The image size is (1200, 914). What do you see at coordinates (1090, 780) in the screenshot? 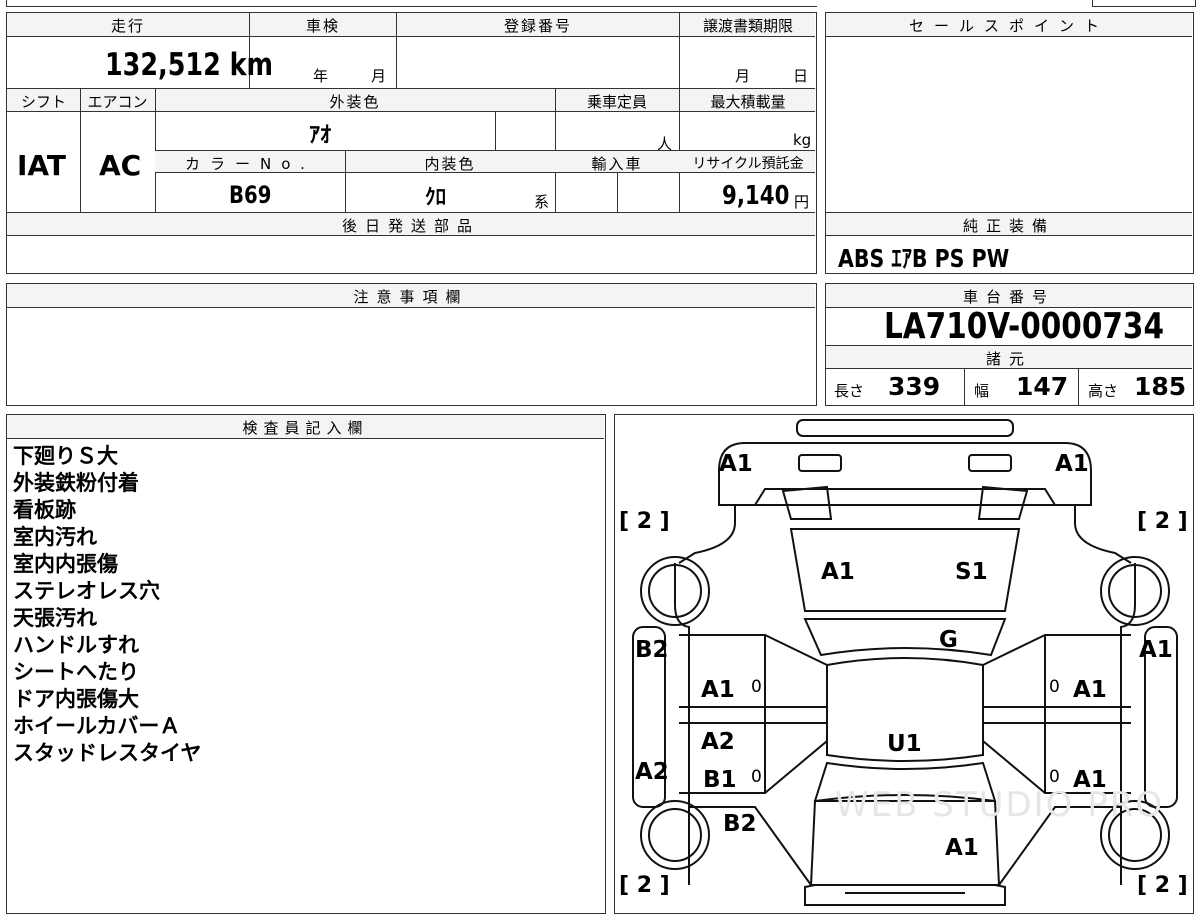
I see `right-rear-door-grade: A1` at bounding box center [1090, 780].